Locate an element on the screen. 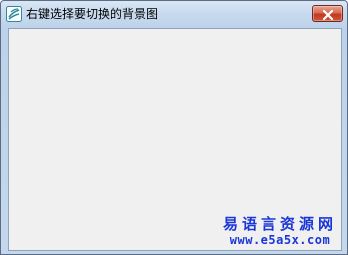  close-button is located at coordinates (327, 13).